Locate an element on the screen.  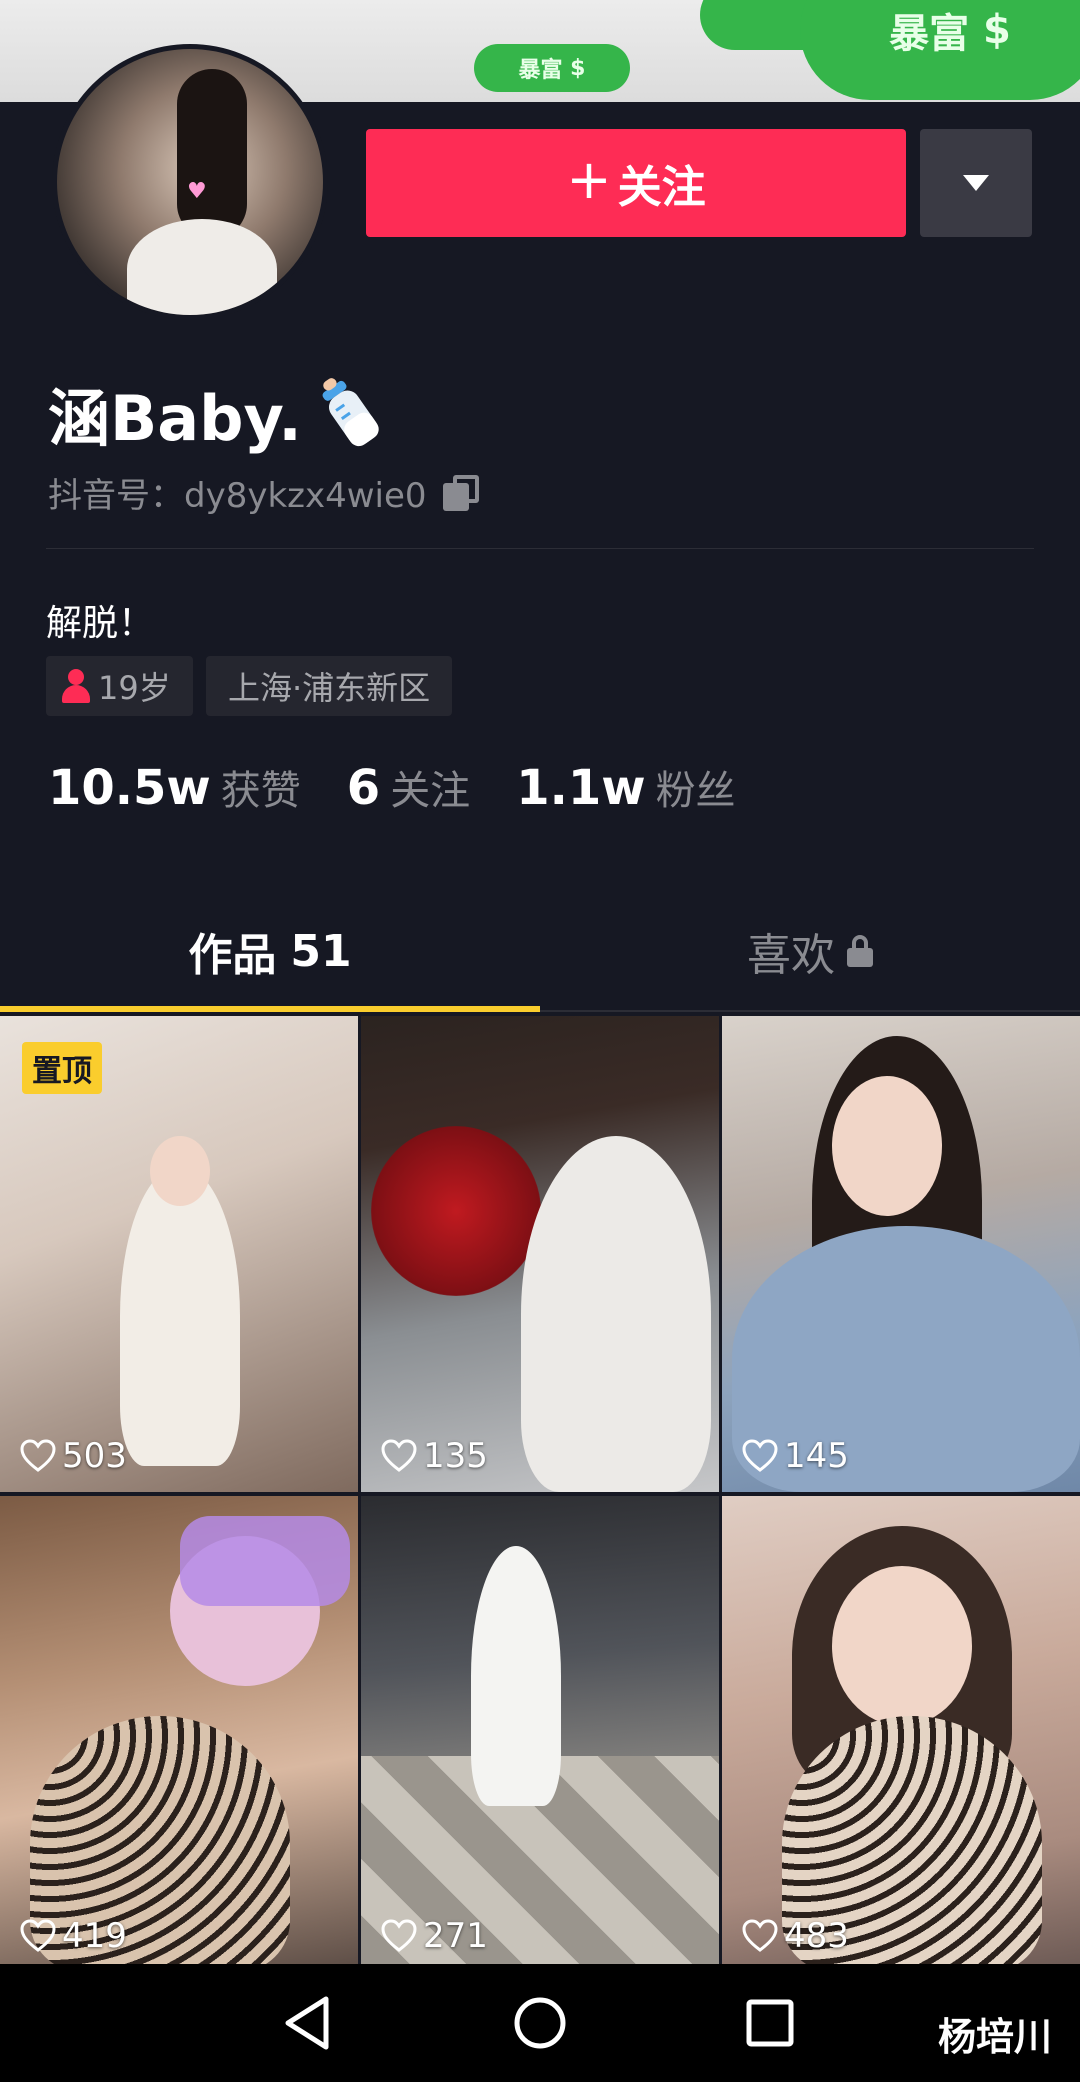
location-tag: 上海·浦东新区 is located at coordinates (329, 686).